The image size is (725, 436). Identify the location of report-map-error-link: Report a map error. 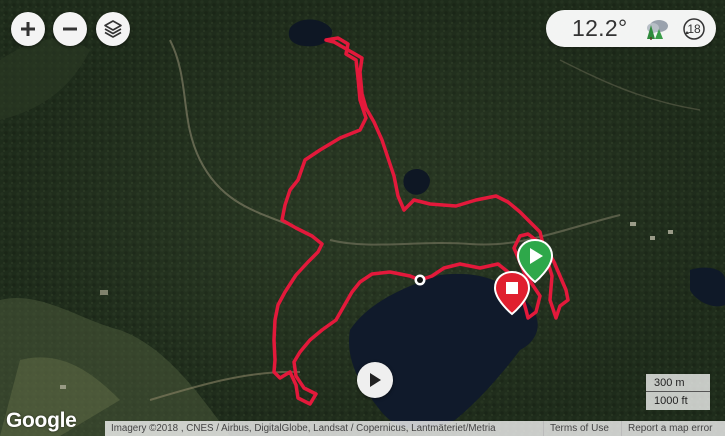
(673, 428).